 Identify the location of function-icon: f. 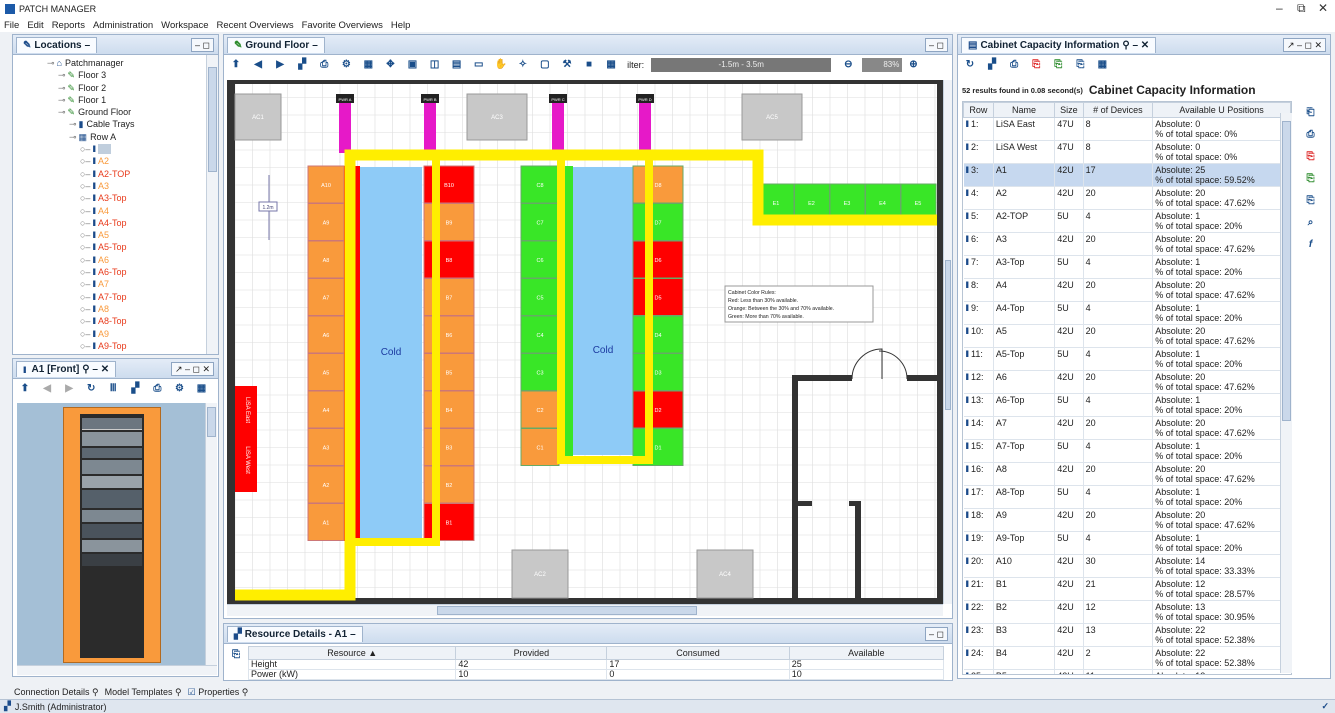
(1311, 245).